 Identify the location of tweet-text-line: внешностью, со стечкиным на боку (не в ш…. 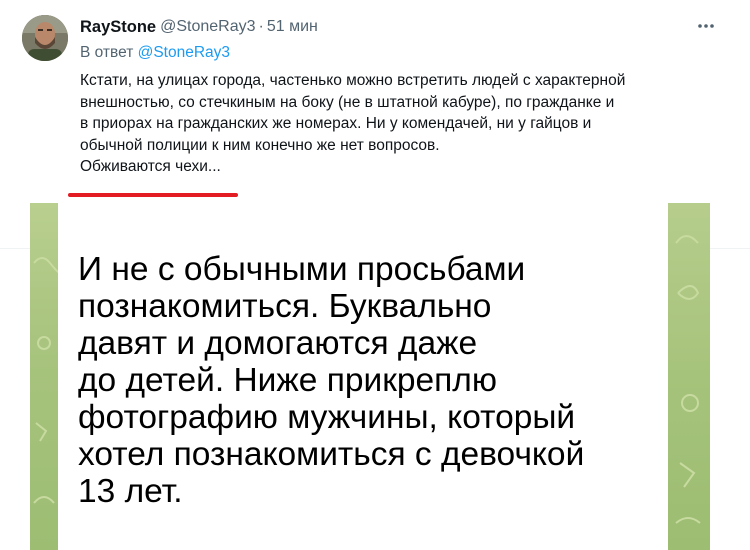
(347, 102).